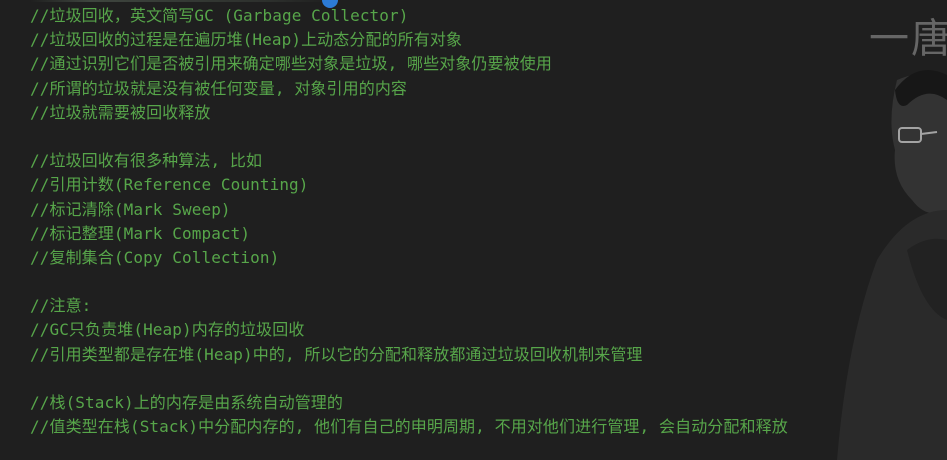  I want to click on code-line: //注意:, so click(61, 306).